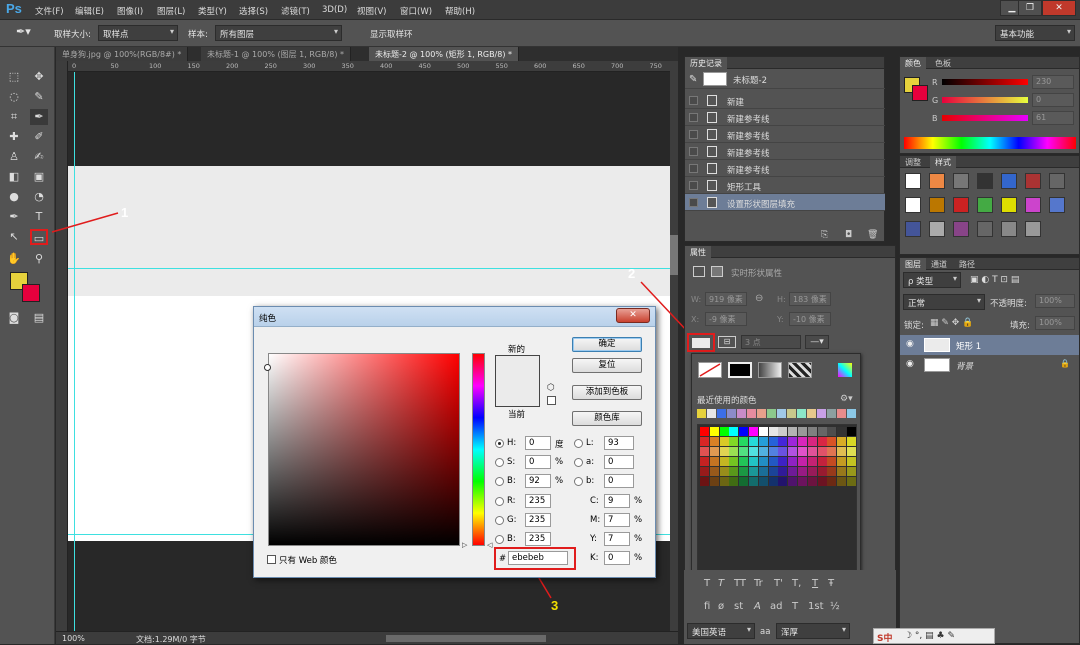 This screenshot has width=1080, height=645. I want to click on stamp-tool-icon: ♙, so click(14, 157).